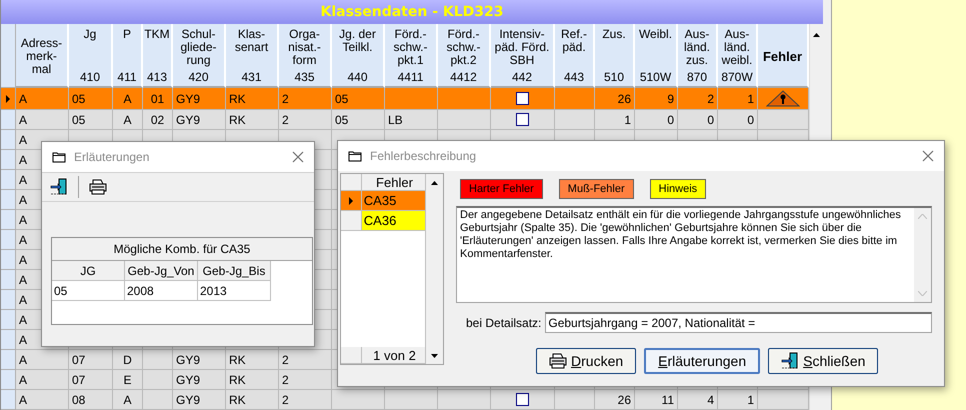  What do you see at coordinates (680, 235) in the screenshot?
I see `description-text: Der angegebene Detailsatz enthält ein für die vorliegende Jahrgangsstufe ungewöhnliches Geburtsjahr (Spalte 35). Die 'gewöhnlichen' Geburtsjahre können Sie sich über die 'Erläuterungen' anzeigen lassen. Falls Ihre Angabe korrekt ist, vermerken Sie dies bitte im Kommentarfenster.` at bounding box center [680, 235].